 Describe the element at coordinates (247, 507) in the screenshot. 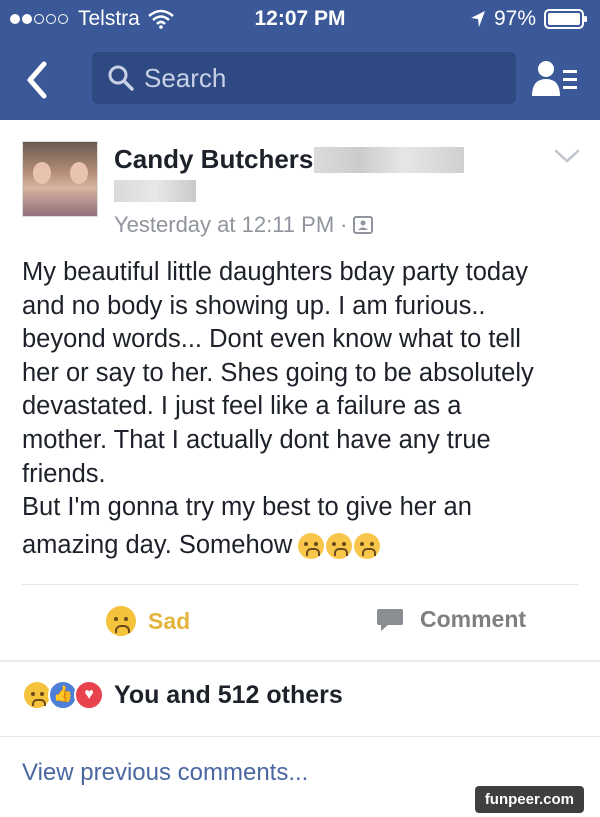

I see `post-body-line: But I'm gonna try my best to give her an` at that location.